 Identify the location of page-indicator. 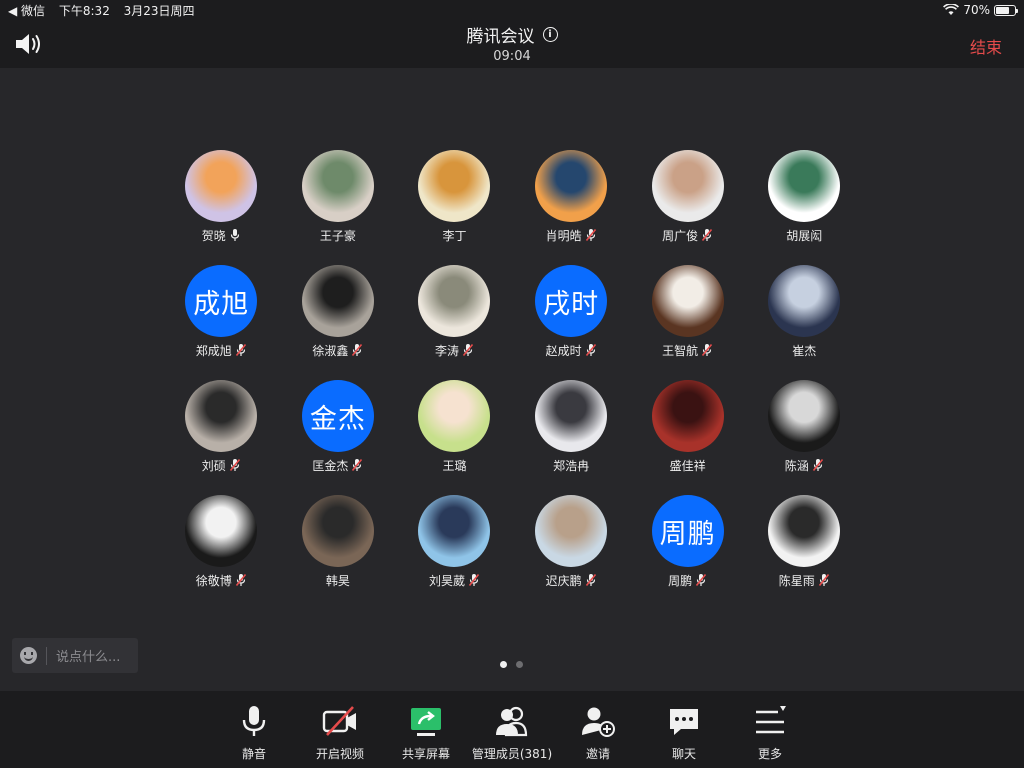
(511, 664).